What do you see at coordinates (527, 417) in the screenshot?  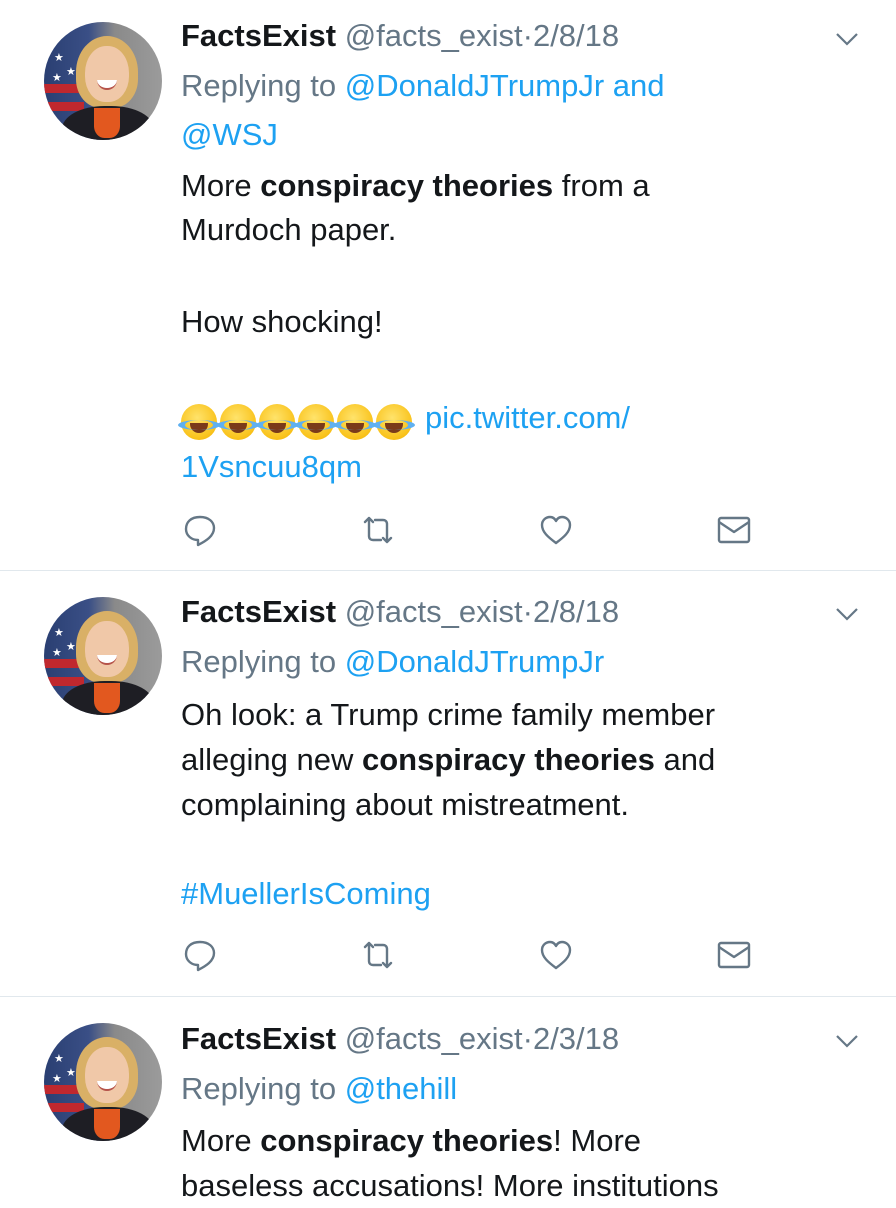 I see `media-link: pic.twitter.com/` at bounding box center [527, 417].